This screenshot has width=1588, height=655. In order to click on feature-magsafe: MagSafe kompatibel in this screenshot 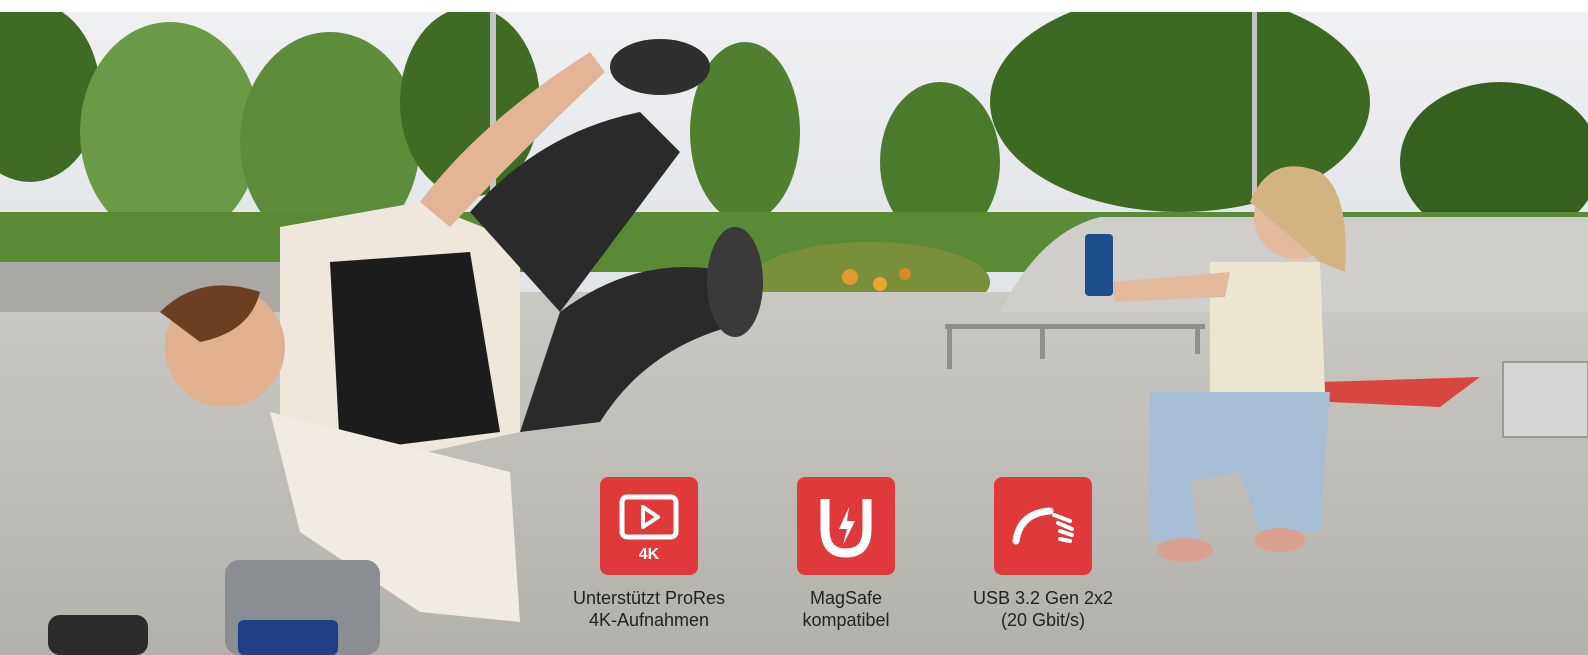, I will do `click(846, 554)`.